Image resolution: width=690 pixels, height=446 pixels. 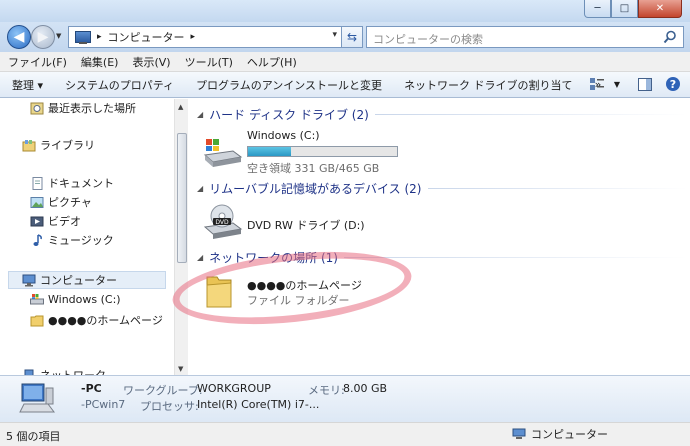 What do you see at coordinates (180, 369) in the screenshot?
I see `scroll-down-icon: ▼` at bounding box center [180, 369].